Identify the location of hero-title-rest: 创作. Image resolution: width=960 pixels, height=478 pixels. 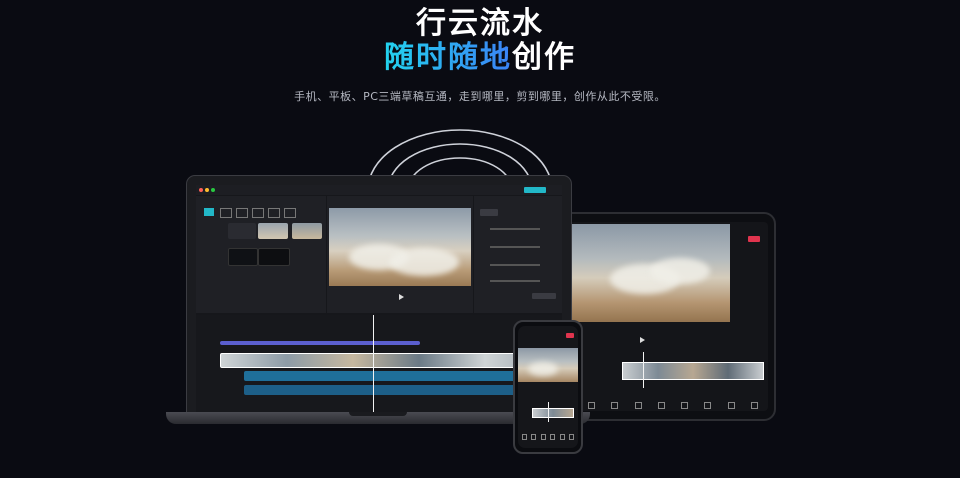
(544, 57).